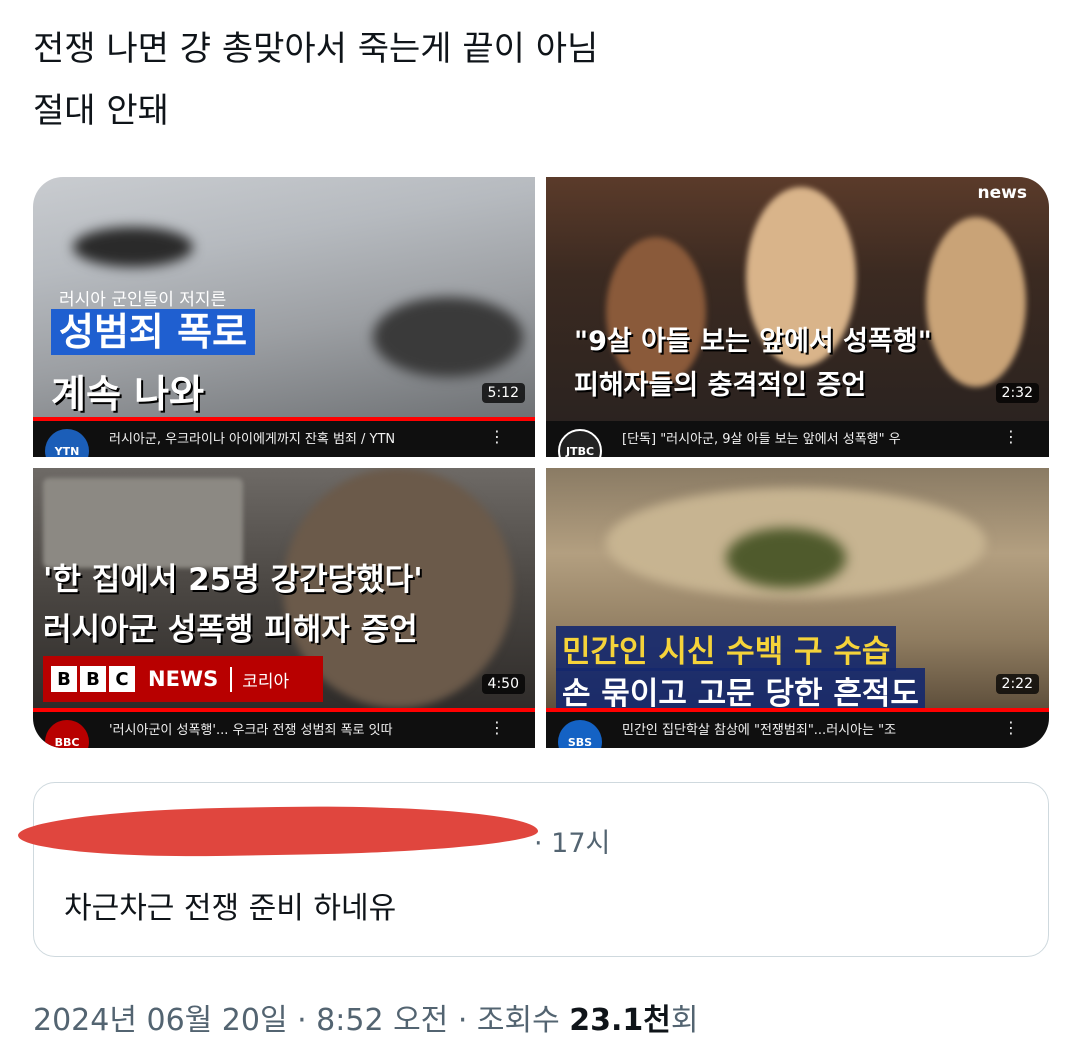 The image size is (1080, 1056). I want to click on duration-badge-1: 5:12, so click(503, 393).